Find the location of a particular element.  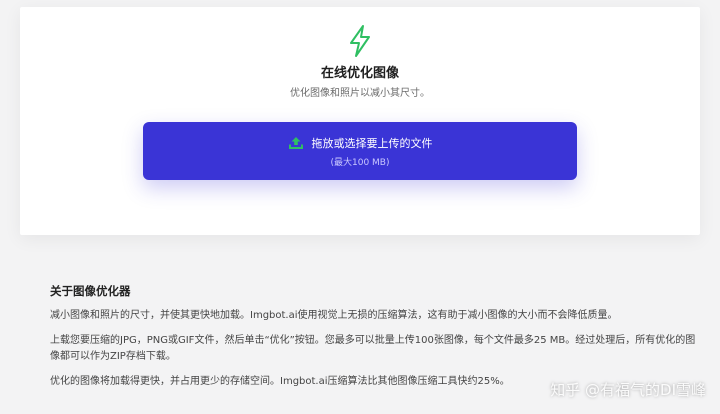

page-subtitle: 优化图像和照片以减小其尺寸。 is located at coordinates (360, 93).